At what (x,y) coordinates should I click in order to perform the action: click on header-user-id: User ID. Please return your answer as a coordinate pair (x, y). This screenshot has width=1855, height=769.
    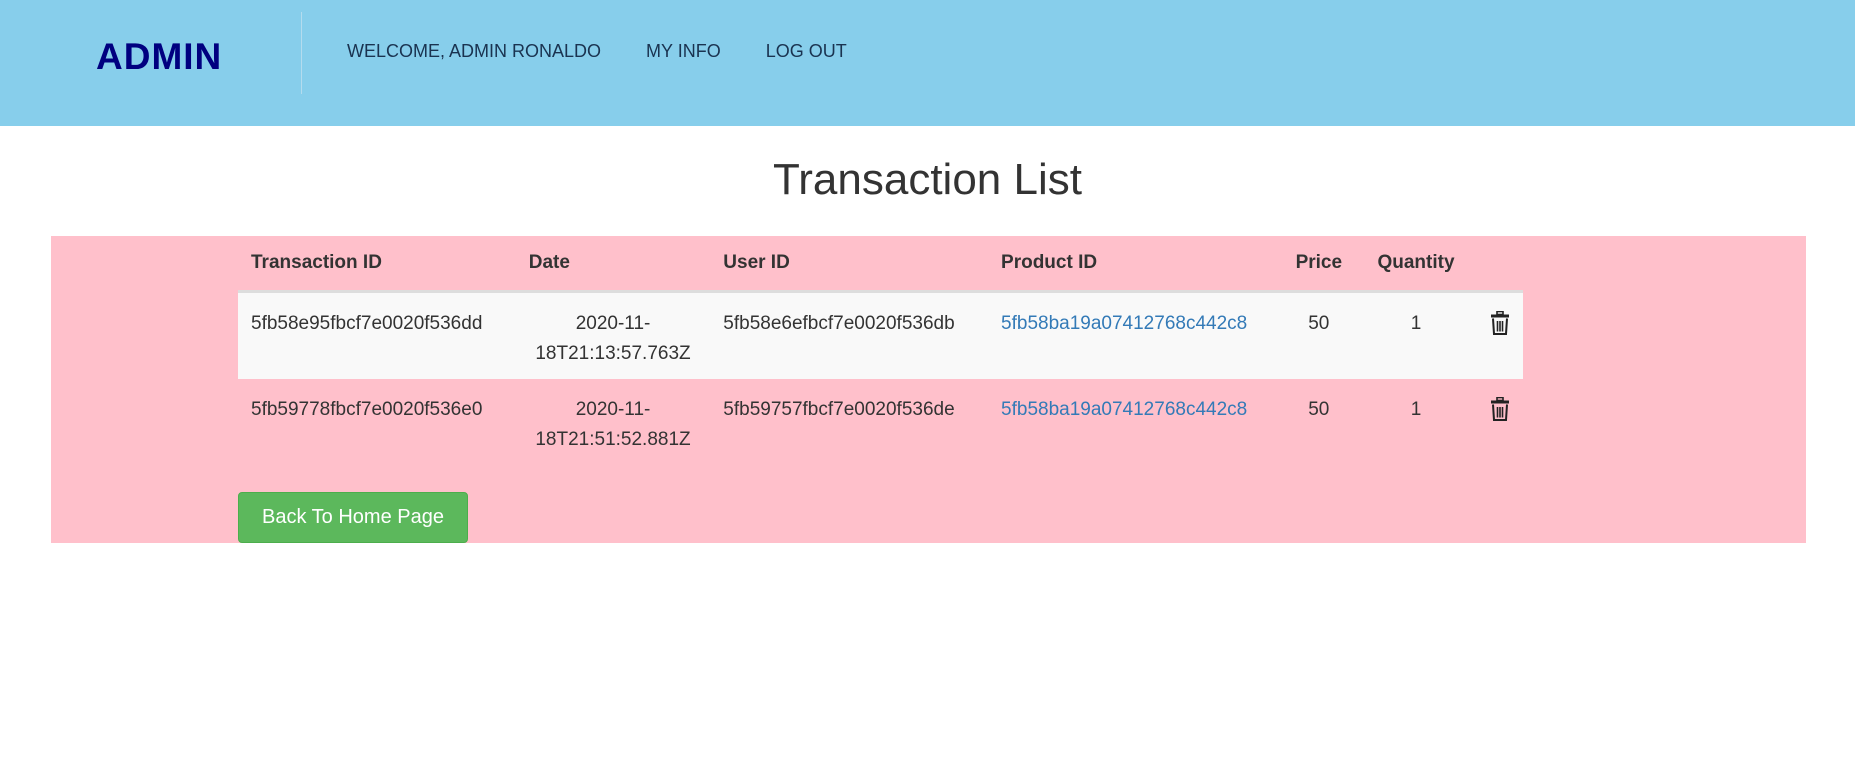
    Looking at the image, I should click on (849, 264).